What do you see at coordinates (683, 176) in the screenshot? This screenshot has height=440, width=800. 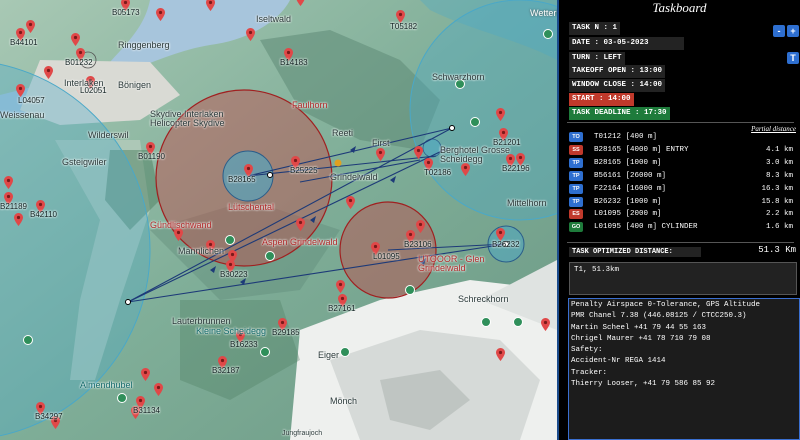 I see `turnpoint-row: TP B56161 [26000 m] 8.3 km` at bounding box center [683, 176].